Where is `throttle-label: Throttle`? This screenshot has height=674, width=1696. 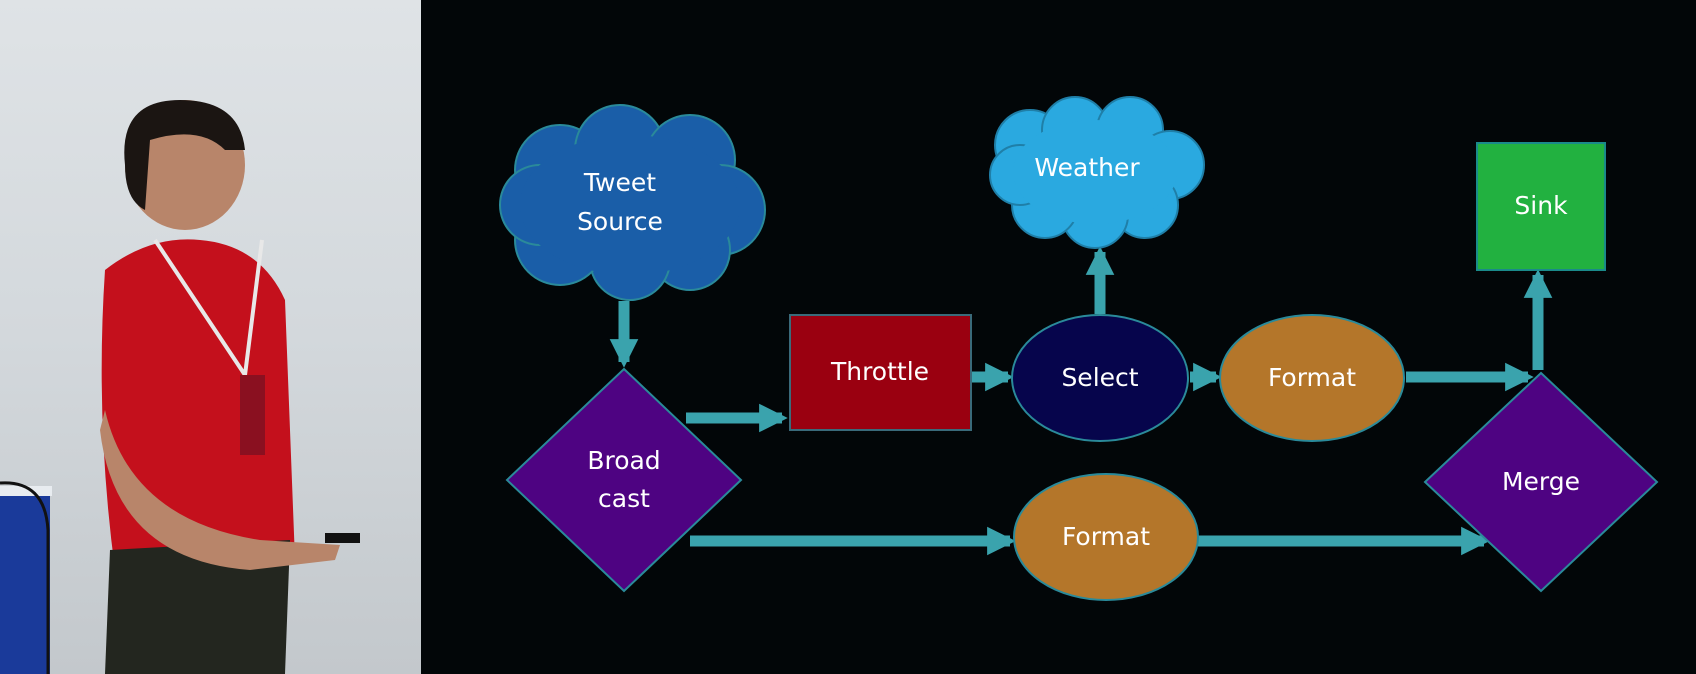 throttle-label: Throttle is located at coordinates (879, 371).